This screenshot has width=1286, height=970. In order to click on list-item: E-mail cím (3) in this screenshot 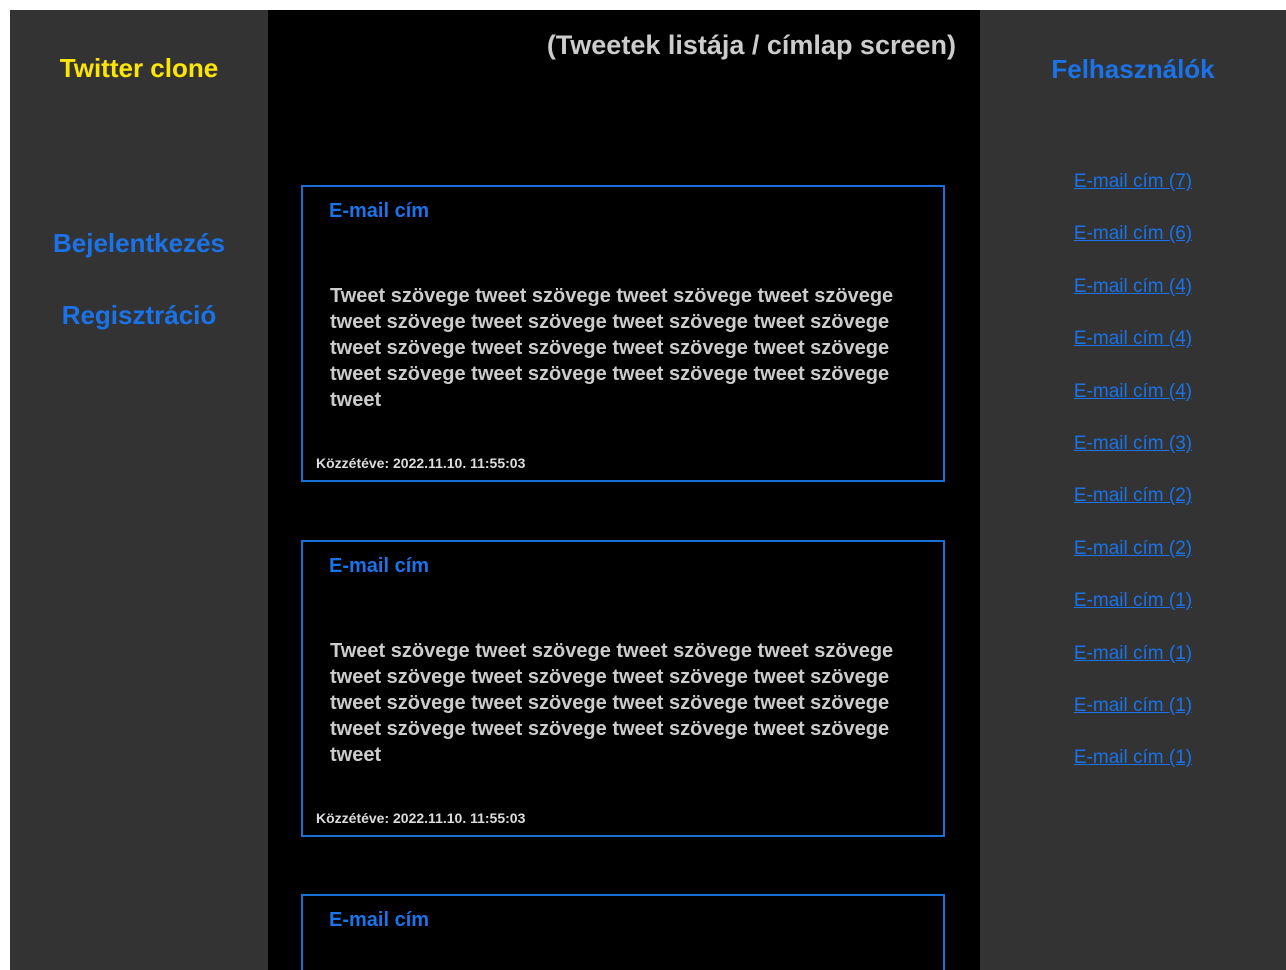, I will do `click(1133, 459)`.